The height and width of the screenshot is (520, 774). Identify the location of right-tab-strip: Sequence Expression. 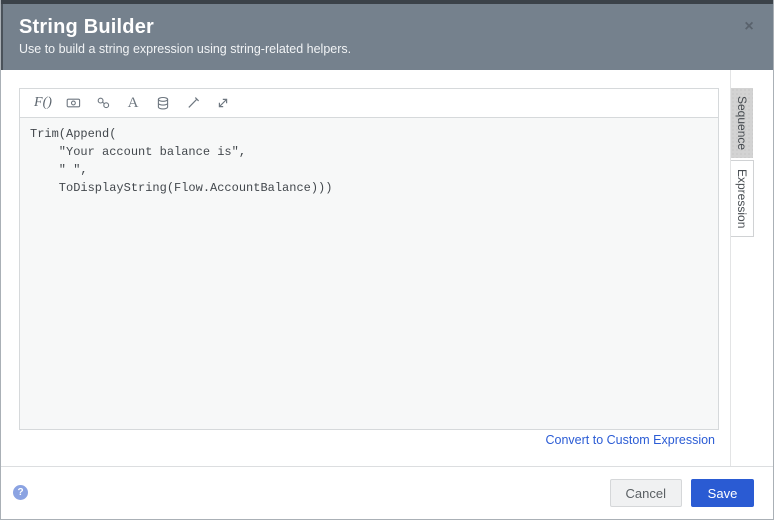
(751, 268).